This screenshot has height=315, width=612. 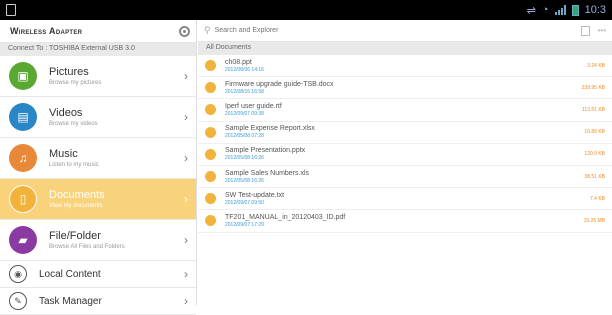 I want to click on task-manager-icon: ✎, so click(x=18, y=301).